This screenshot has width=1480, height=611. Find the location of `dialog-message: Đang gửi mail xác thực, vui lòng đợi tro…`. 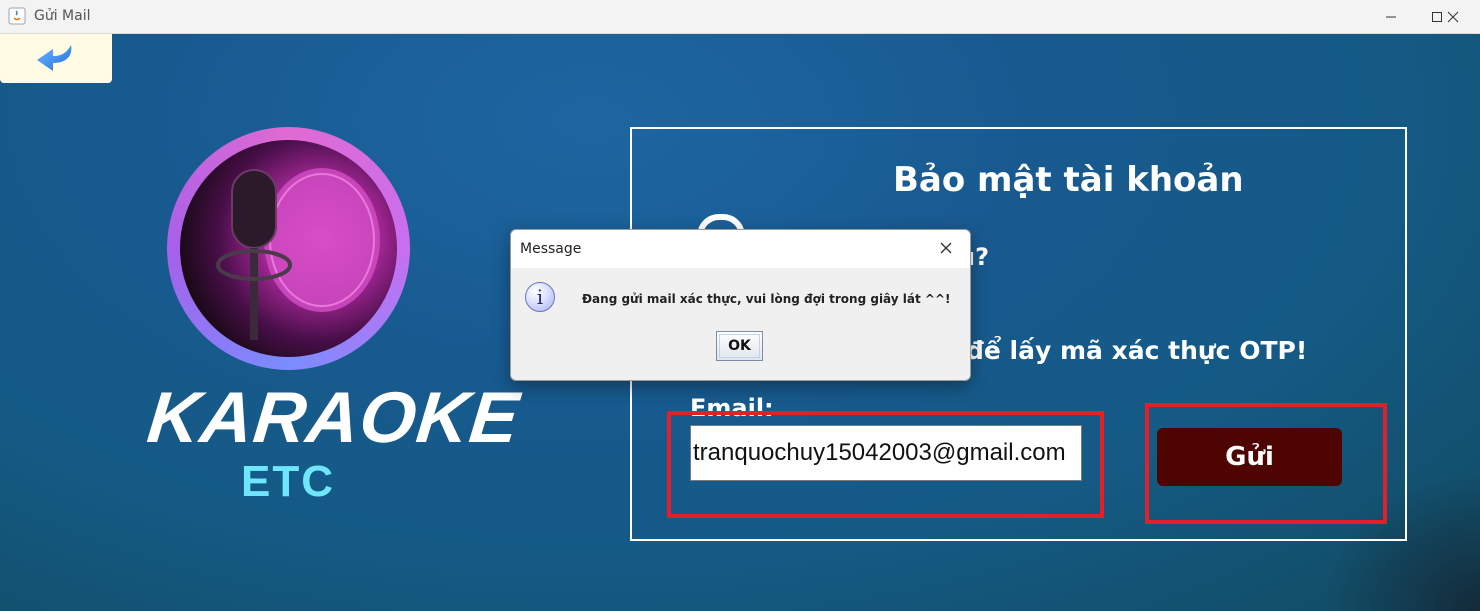

dialog-message: Đang gửi mail xác thực, vui lòng đợi tro… is located at coordinates (766, 299).